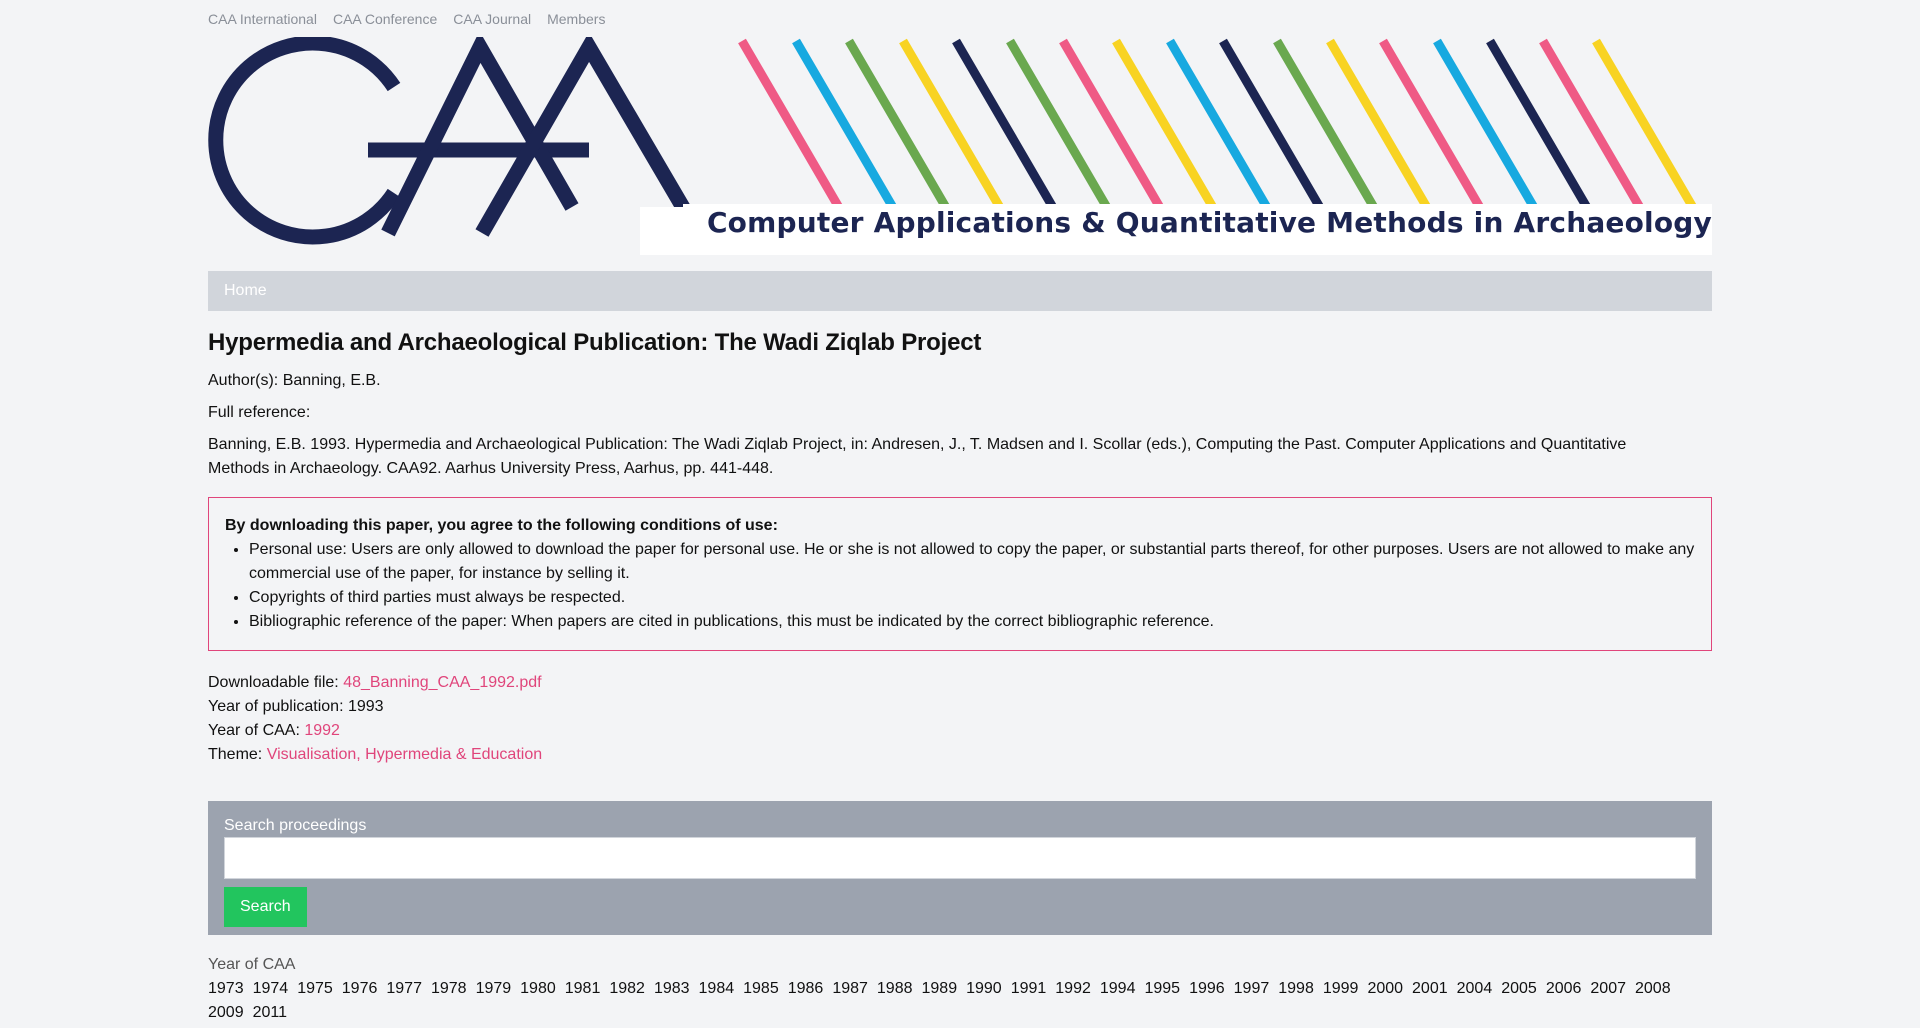 This screenshot has width=1920, height=1028. I want to click on theme-link: Visualisation, Hypermedia & Education, so click(404, 754).